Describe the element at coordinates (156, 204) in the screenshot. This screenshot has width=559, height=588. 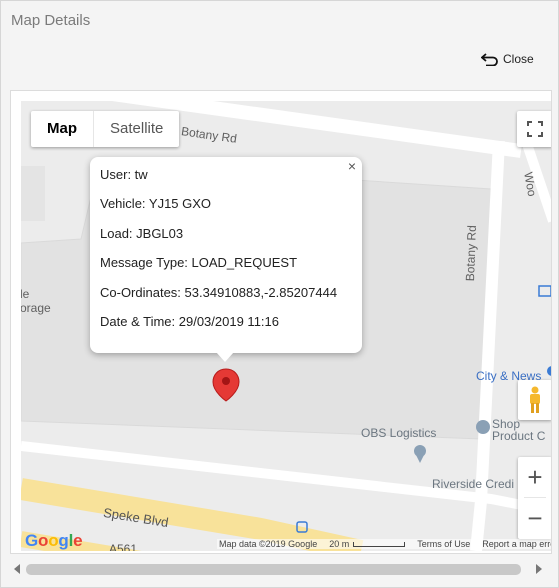
I see `info-vehicle: Vehicle: YJ15 GXO` at that location.